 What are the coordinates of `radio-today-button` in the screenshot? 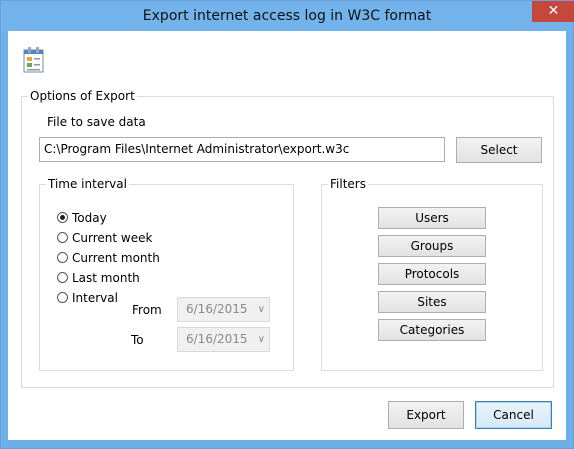 It's located at (62, 217).